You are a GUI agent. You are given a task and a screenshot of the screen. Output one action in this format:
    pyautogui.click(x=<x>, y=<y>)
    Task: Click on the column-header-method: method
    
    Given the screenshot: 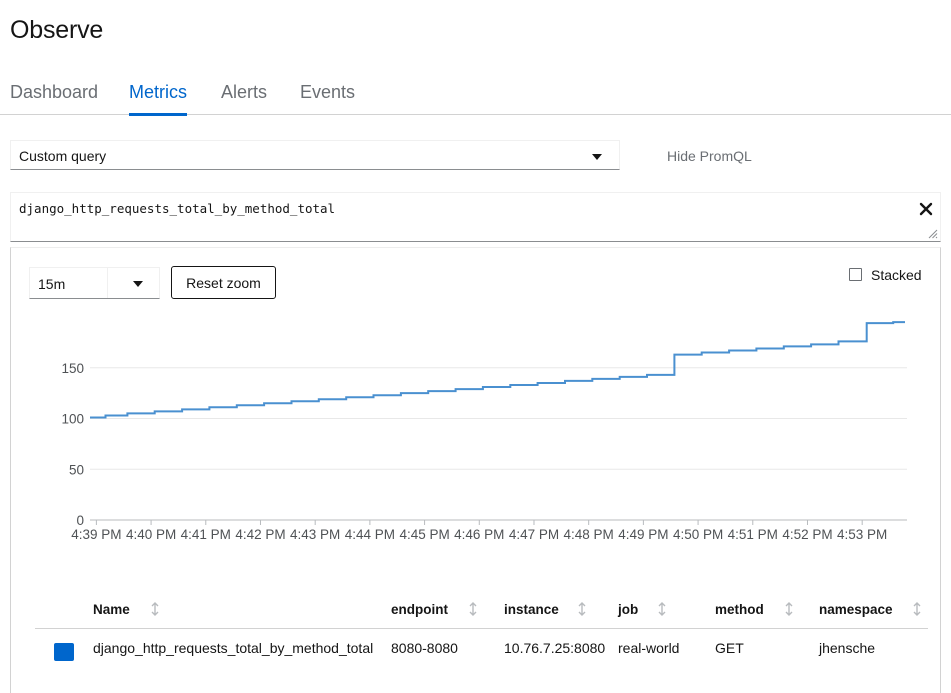 What is the action you would take?
    pyautogui.click(x=739, y=609)
    